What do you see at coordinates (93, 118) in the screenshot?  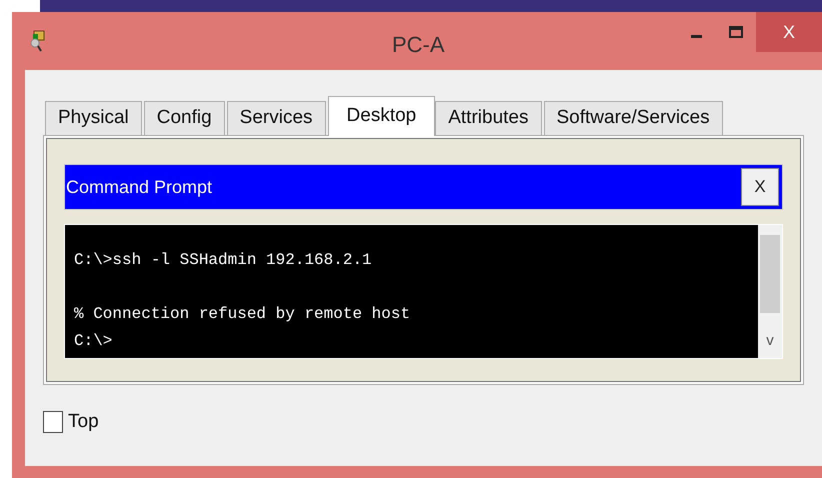 I see `tab: Physical` at bounding box center [93, 118].